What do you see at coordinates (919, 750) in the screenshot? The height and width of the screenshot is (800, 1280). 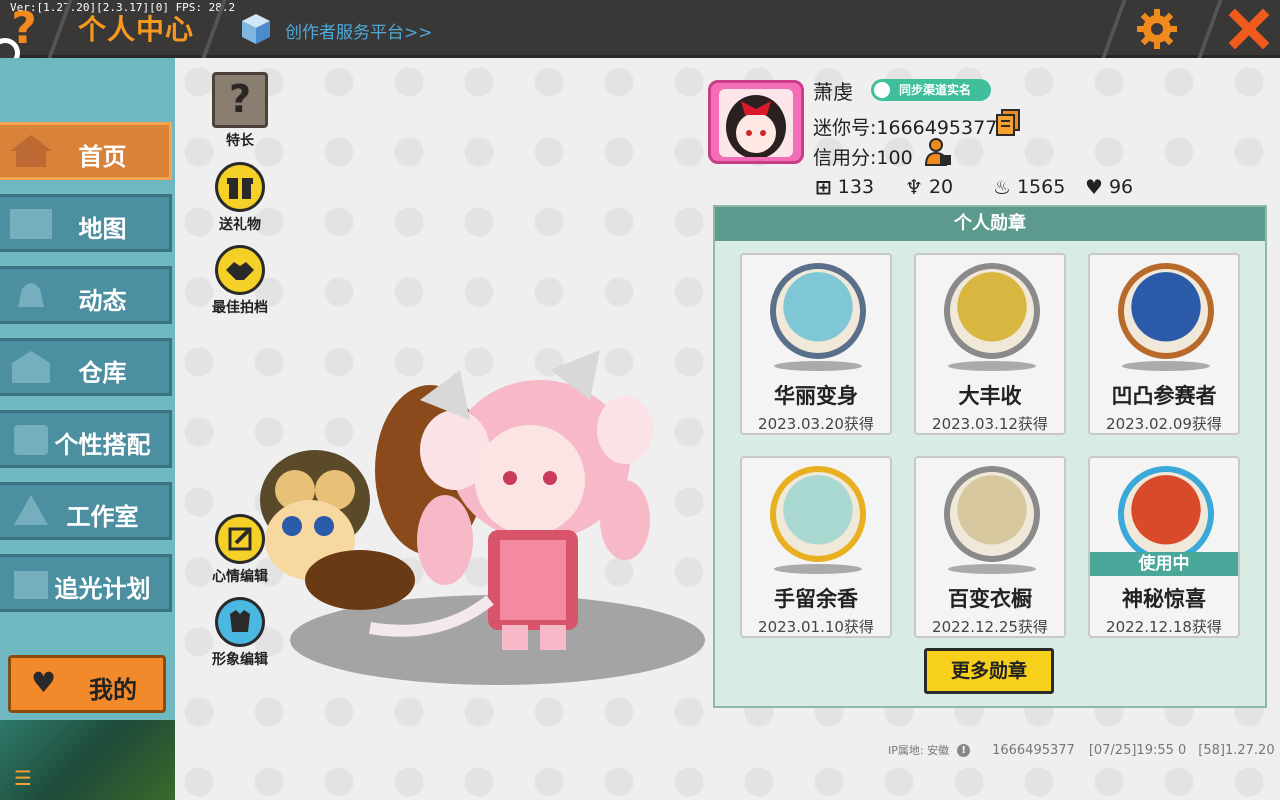 I see `ip-location: IP属地: 安徽` at bounding box center [919, 750].